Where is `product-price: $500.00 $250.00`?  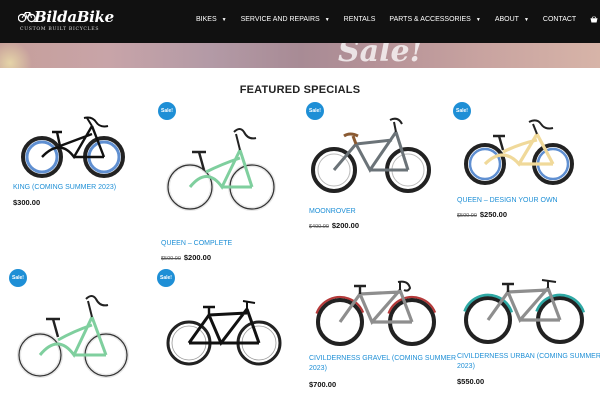 product-price: $500.00 $250.00 is located at coordinates (482, 214).